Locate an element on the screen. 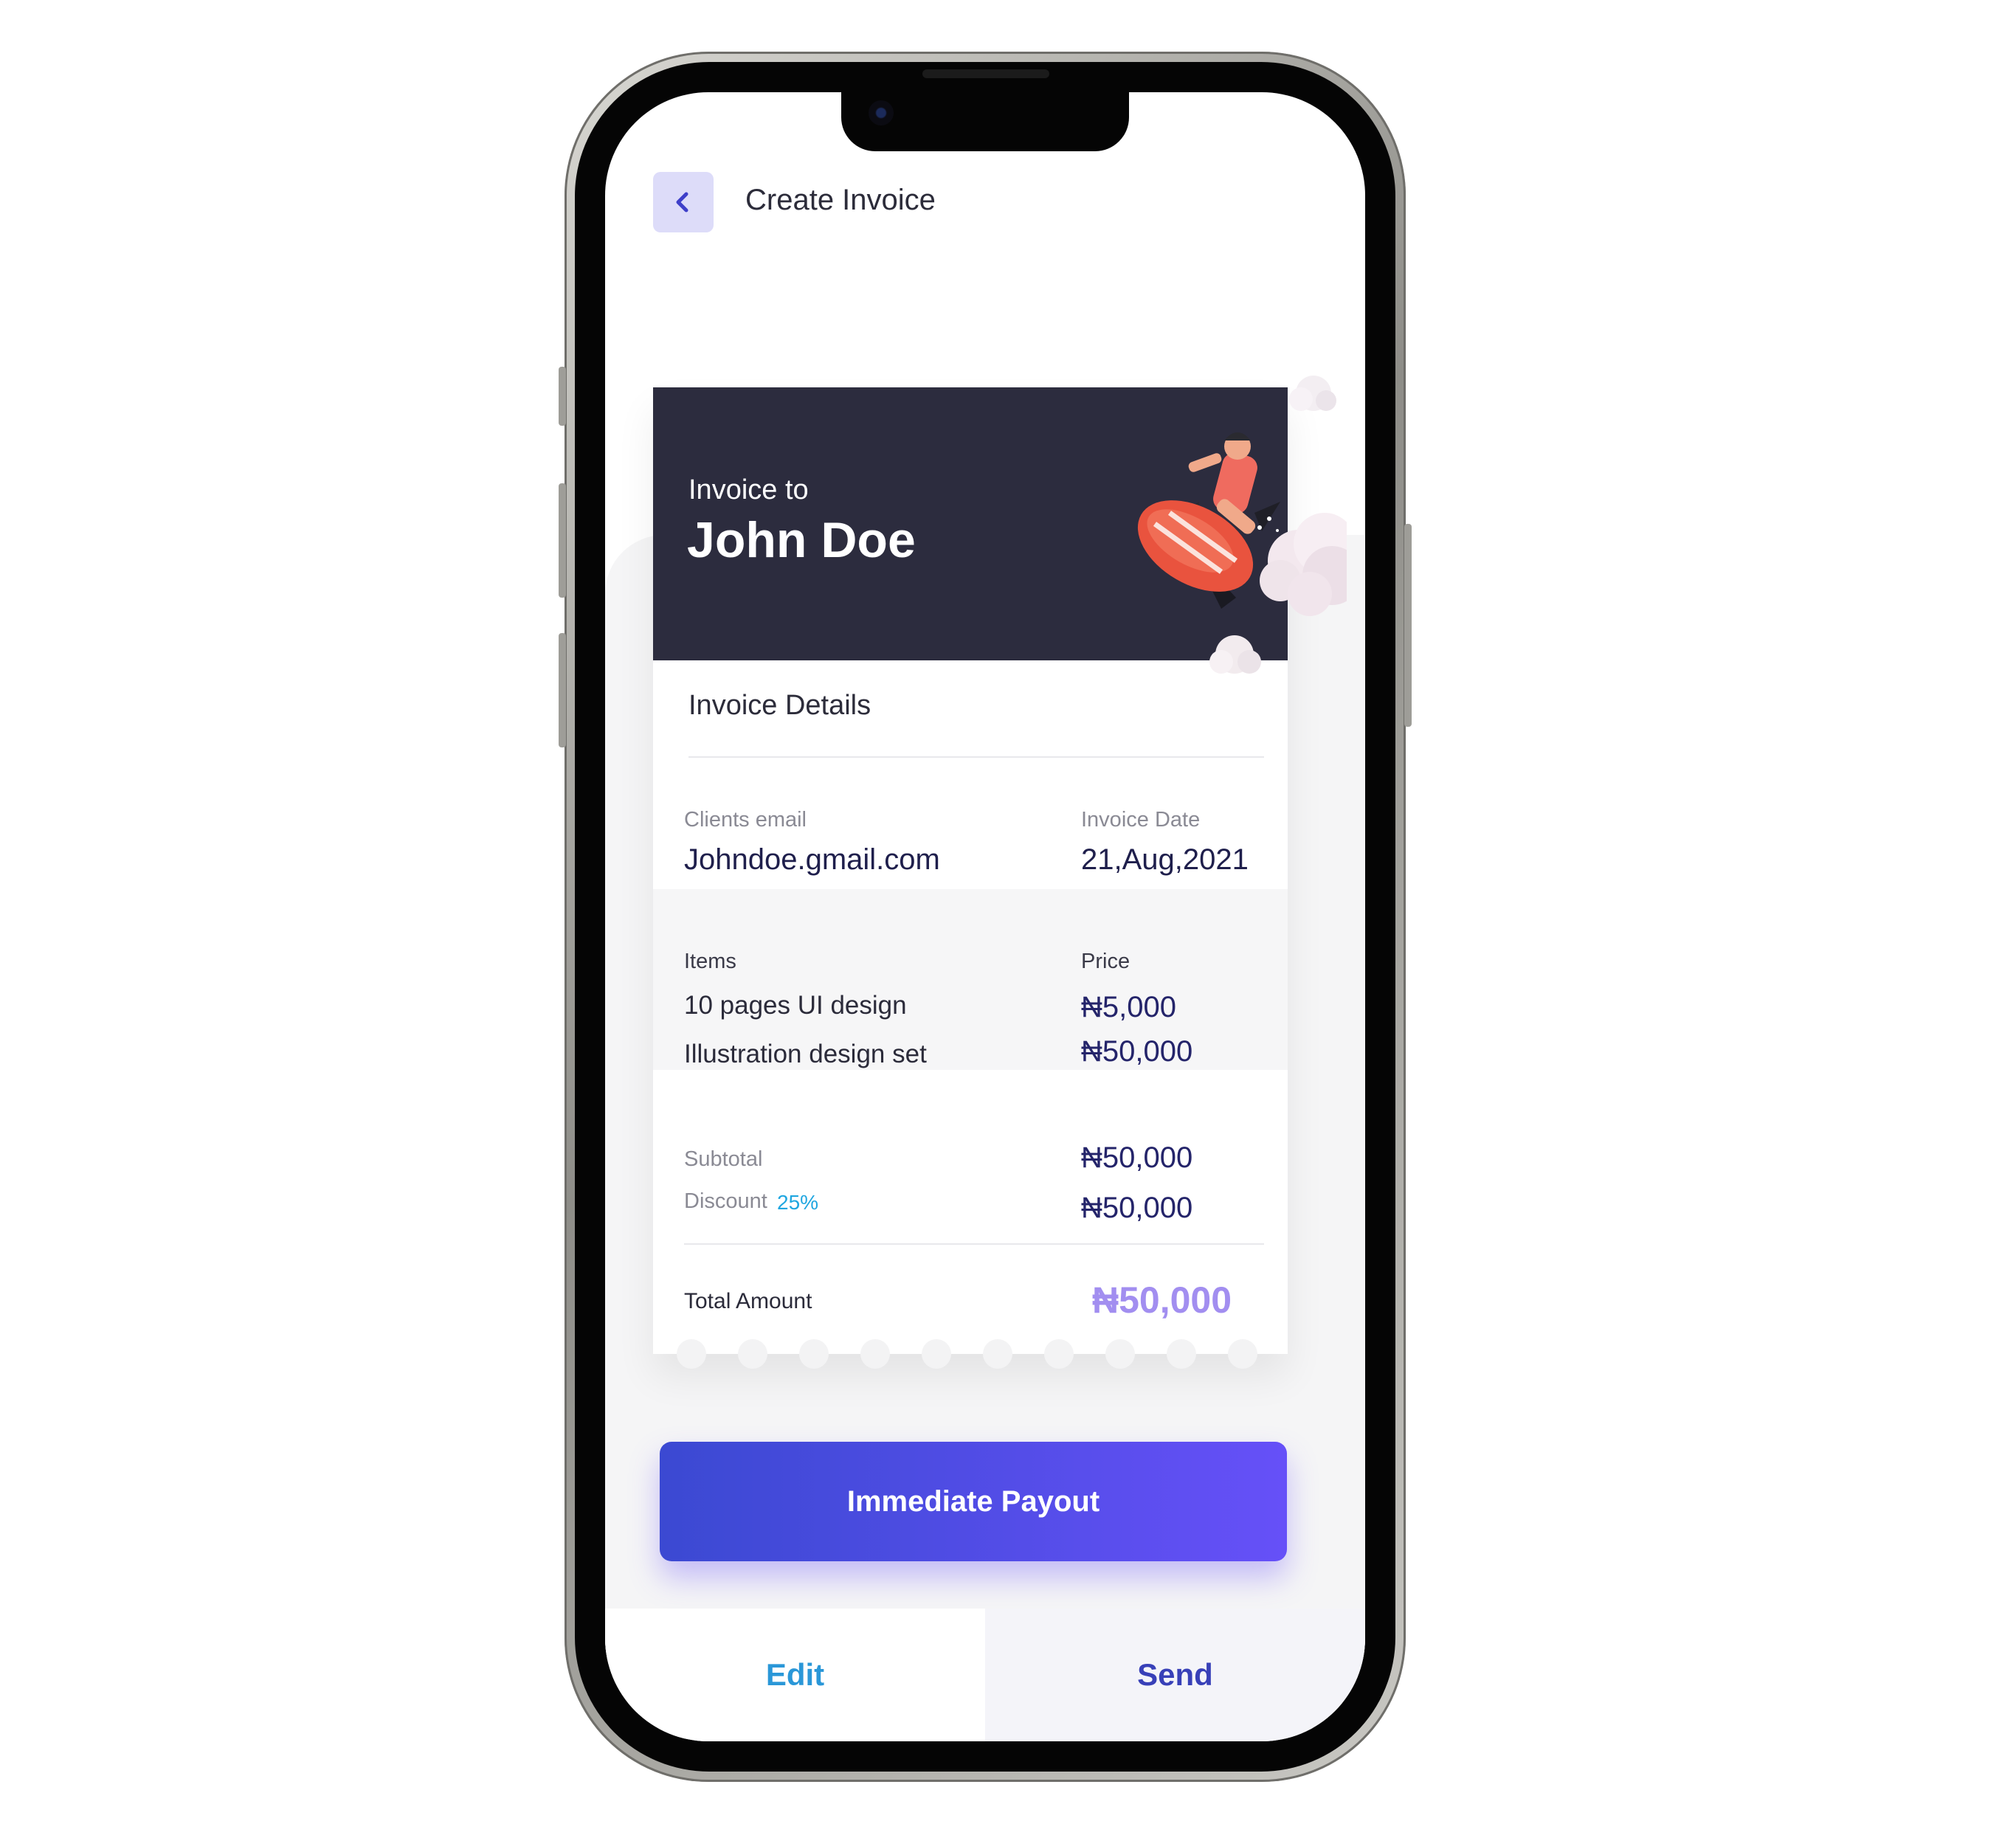 Image resolution: width=2016 pixels, height=1821 pixels. client-name: John Doe is located at coordinates (801, 540).